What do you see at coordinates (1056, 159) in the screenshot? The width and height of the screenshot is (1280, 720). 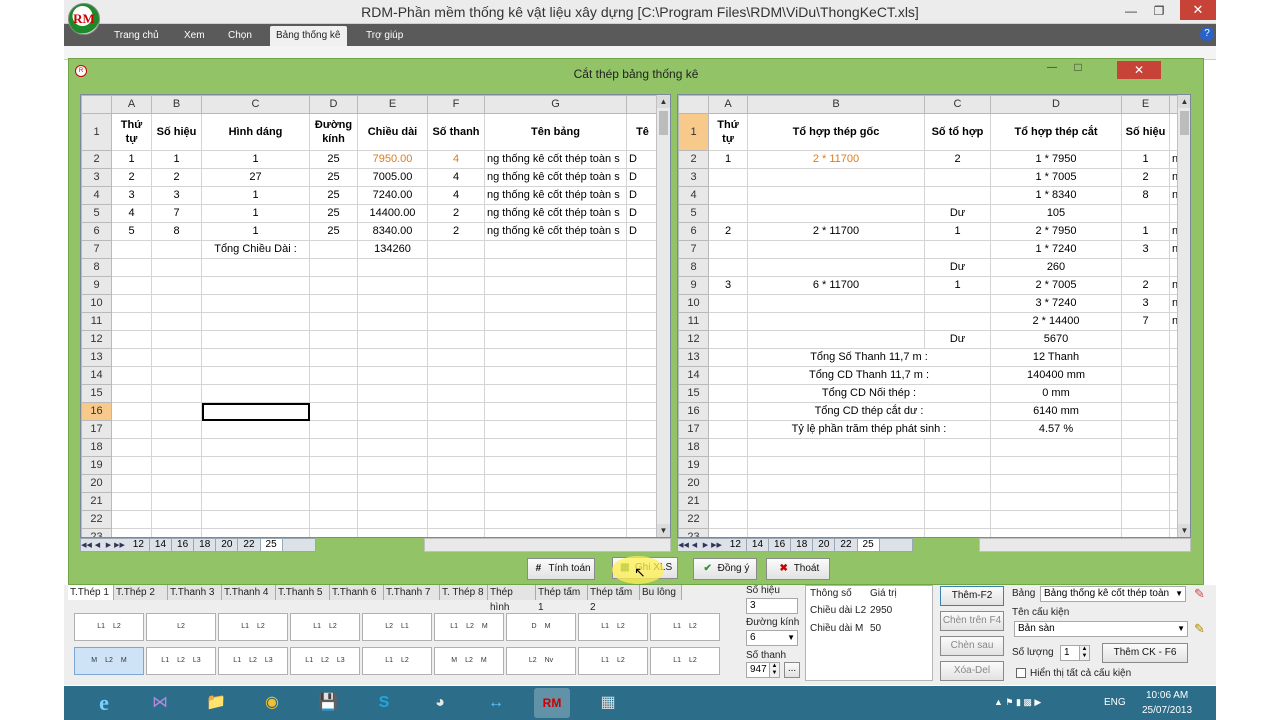 I see `cell: 1 * 7950` at bounding box center [1056, 159].